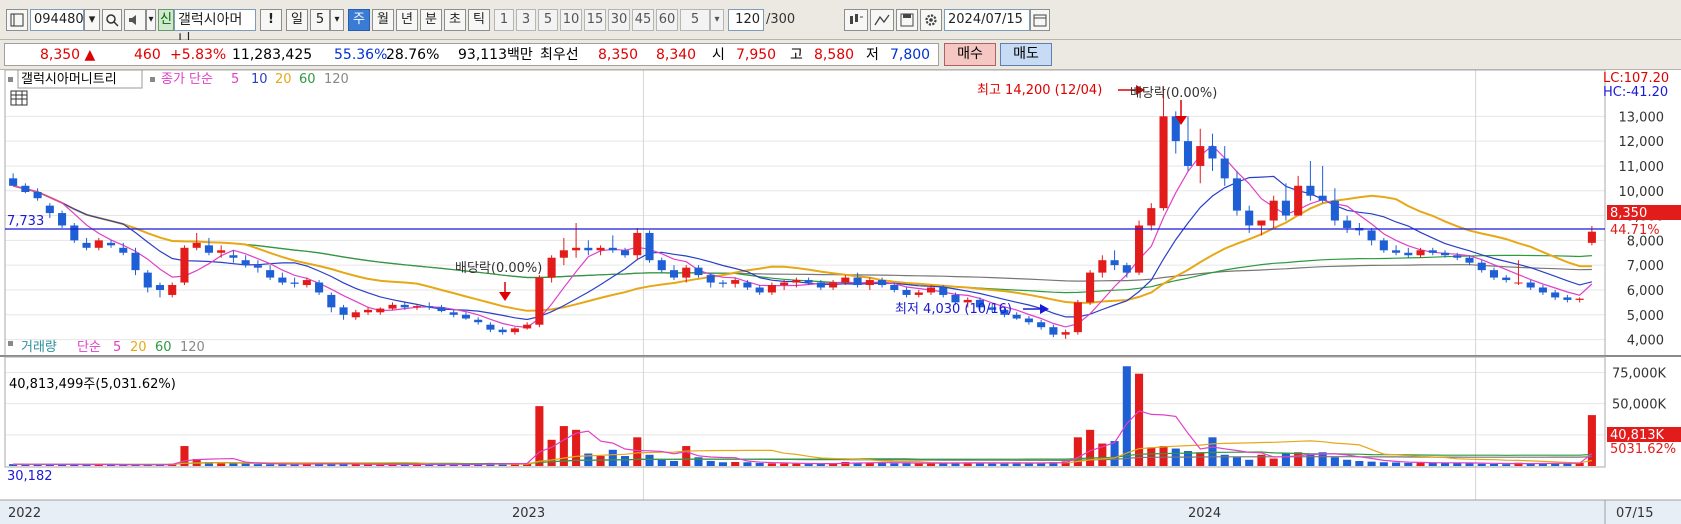 The height and width of the screenshot is (524, 1681). What do you see at coordinates (1645, 291) in the screenshot?
I see `price-tick-label: 6,000` at bounding box center [1645, 291].